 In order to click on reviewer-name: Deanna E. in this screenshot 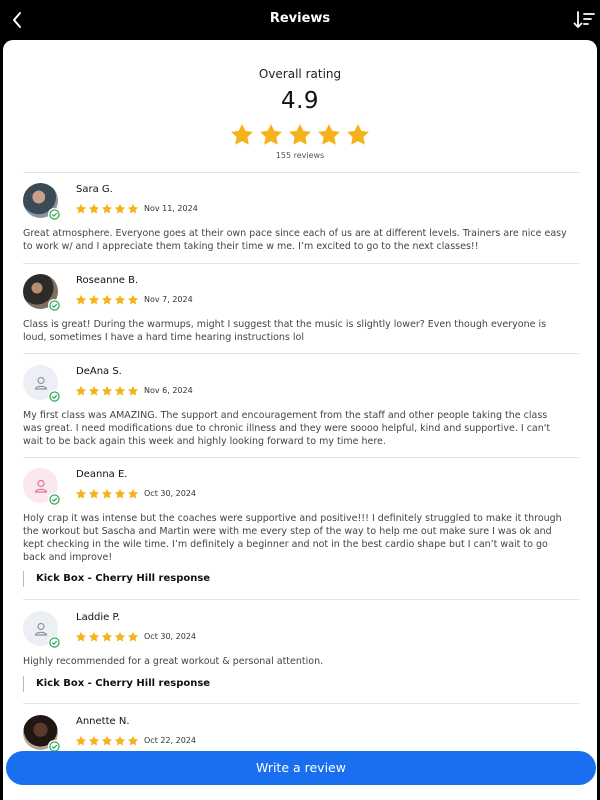, I will do `click(102, 474)`.